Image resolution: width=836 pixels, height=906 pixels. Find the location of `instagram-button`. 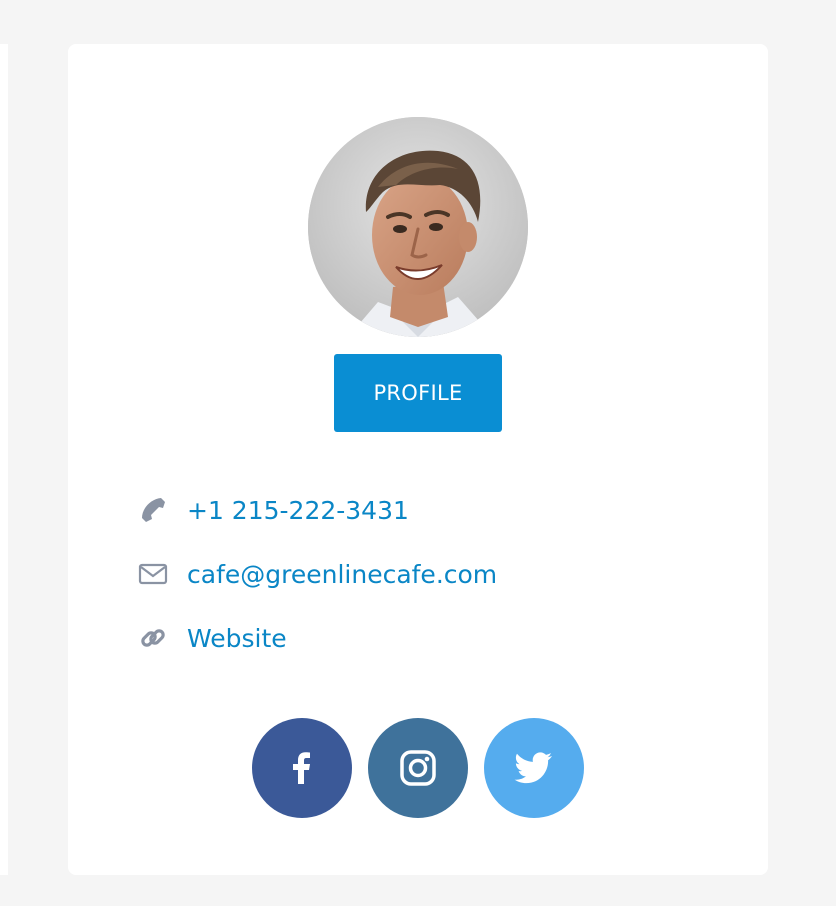

instagram-button is located at coordinates (418, 768).